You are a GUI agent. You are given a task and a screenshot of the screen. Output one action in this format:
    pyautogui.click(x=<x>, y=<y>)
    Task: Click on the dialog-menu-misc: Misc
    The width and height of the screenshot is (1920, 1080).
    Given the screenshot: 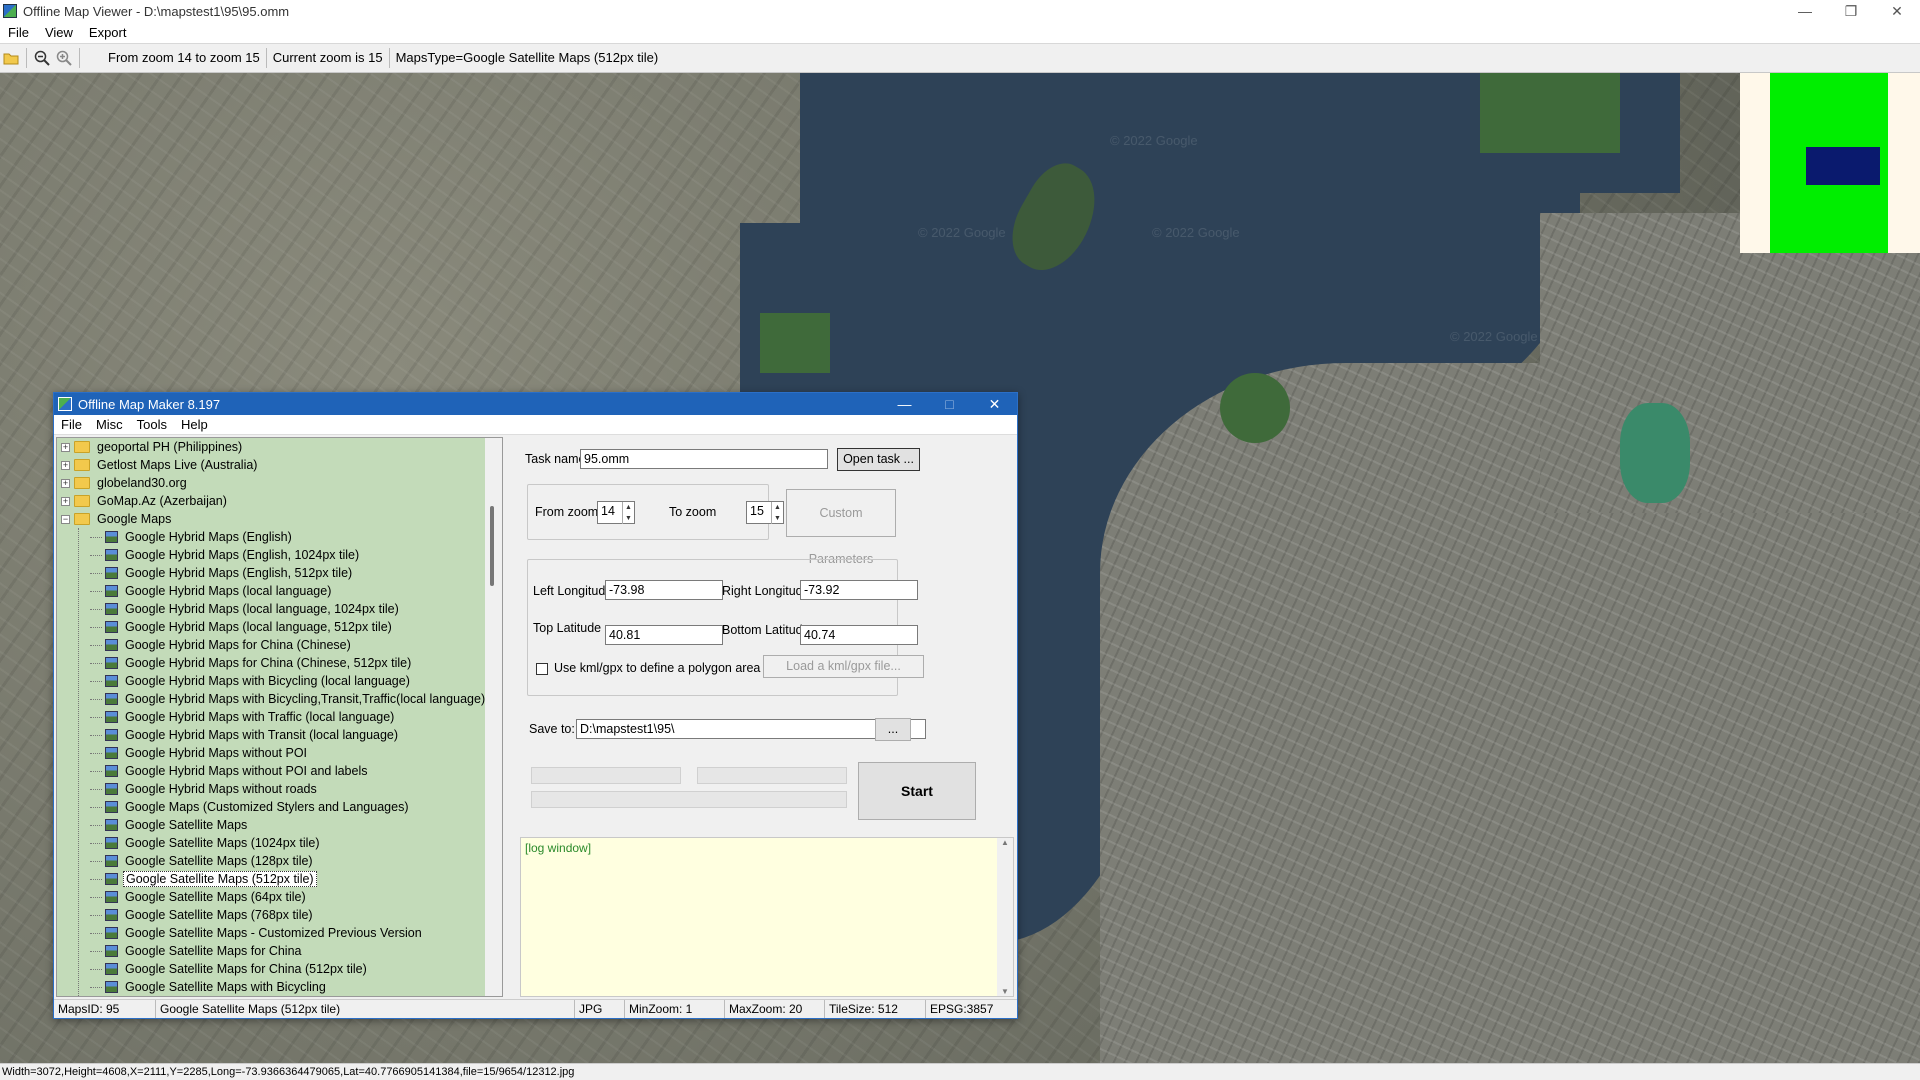 What is the action you would take?
    pyautogui.click(x=109, y=424)
    